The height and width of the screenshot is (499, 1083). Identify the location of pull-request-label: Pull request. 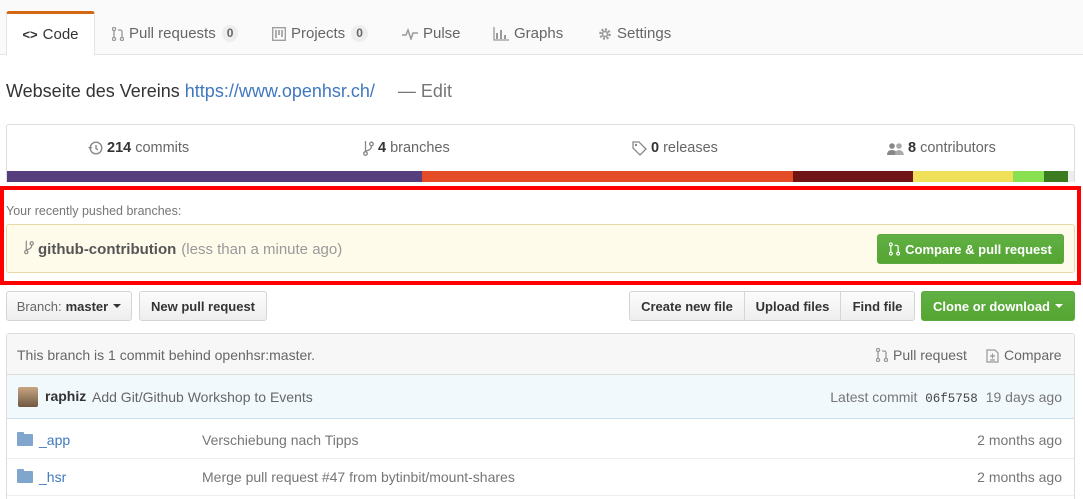
(930, 355).